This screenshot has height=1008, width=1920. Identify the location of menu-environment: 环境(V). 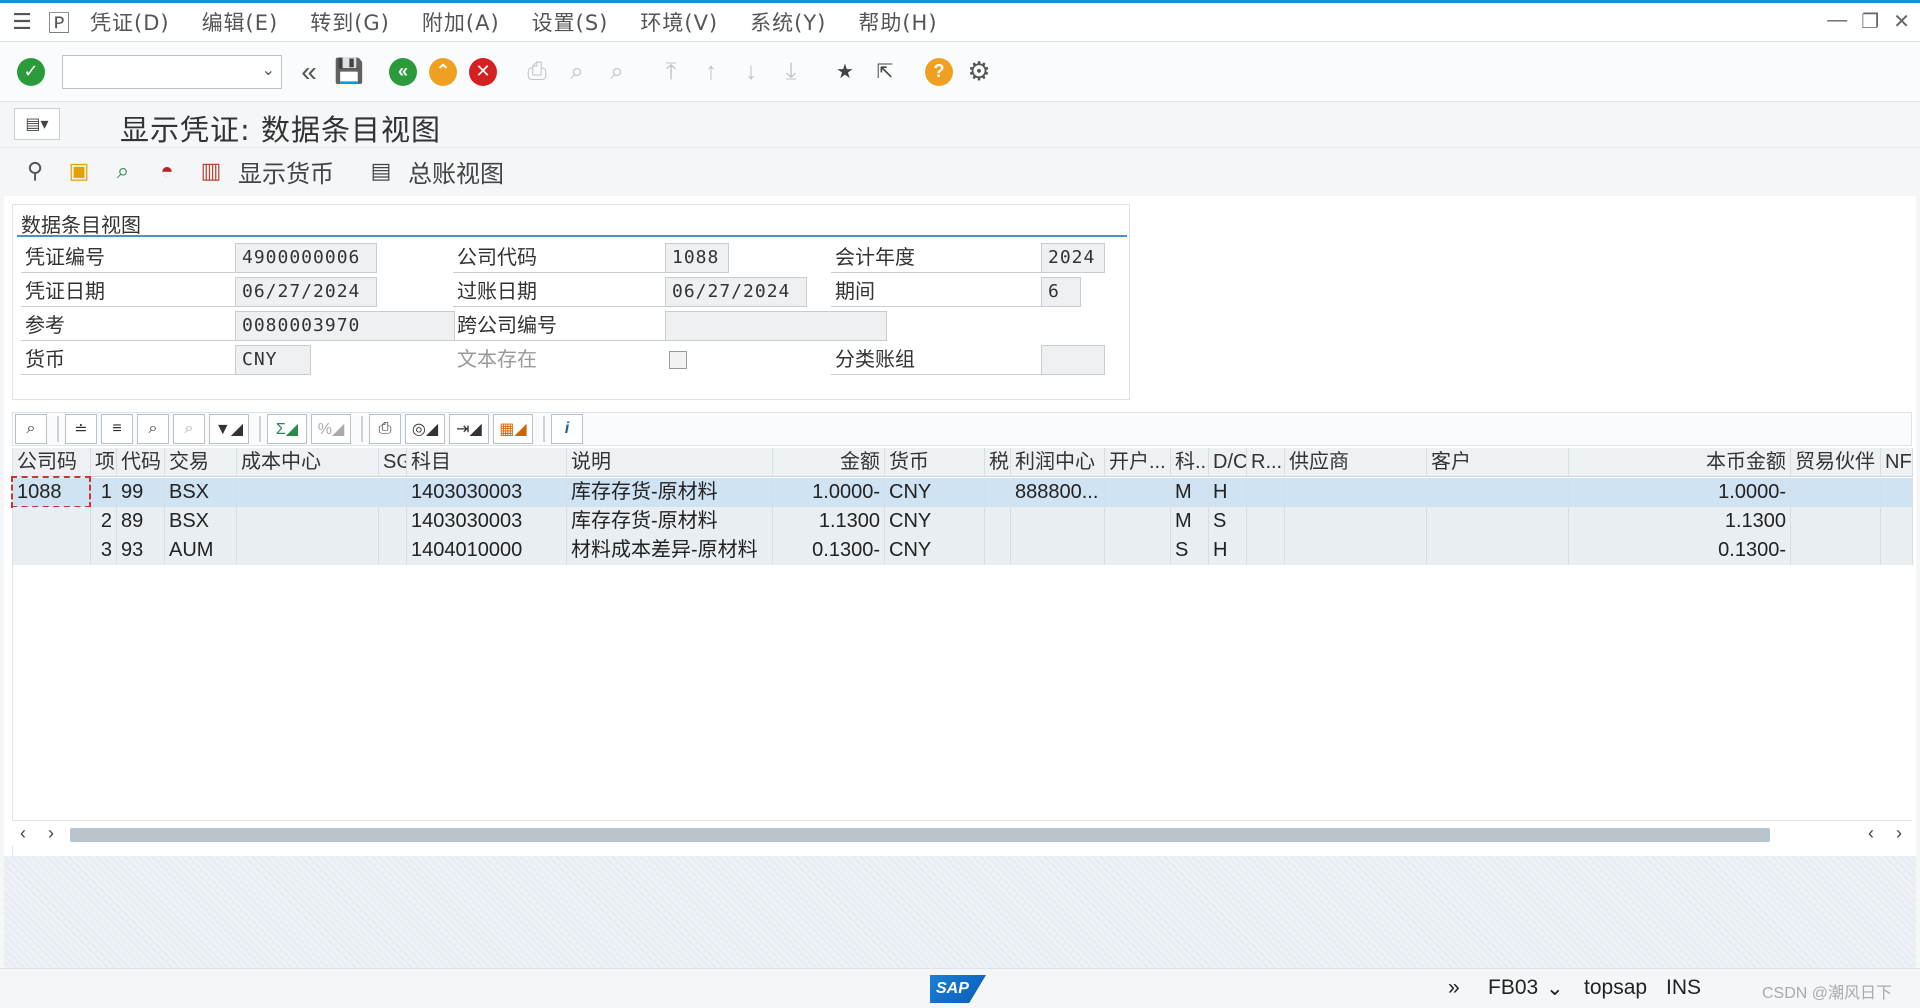
(679, 22).